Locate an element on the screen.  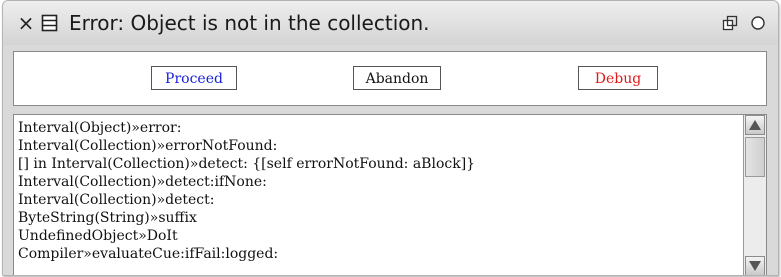
stack-frame: Interval(Collection)»errorNotFound: is located at coordinates (377, 146).